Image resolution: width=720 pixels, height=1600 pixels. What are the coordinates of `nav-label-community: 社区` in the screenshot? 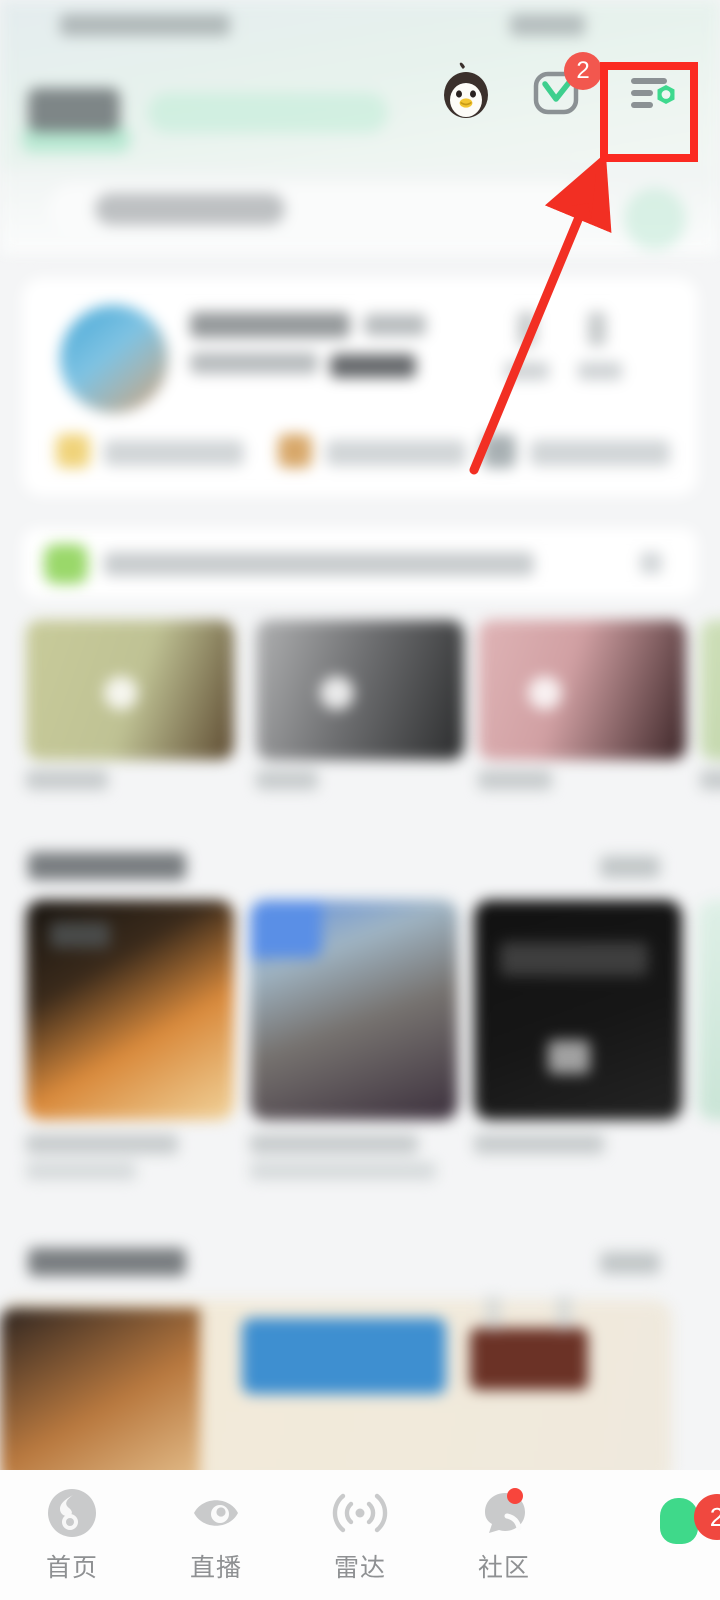 It's located at (503, 1568).